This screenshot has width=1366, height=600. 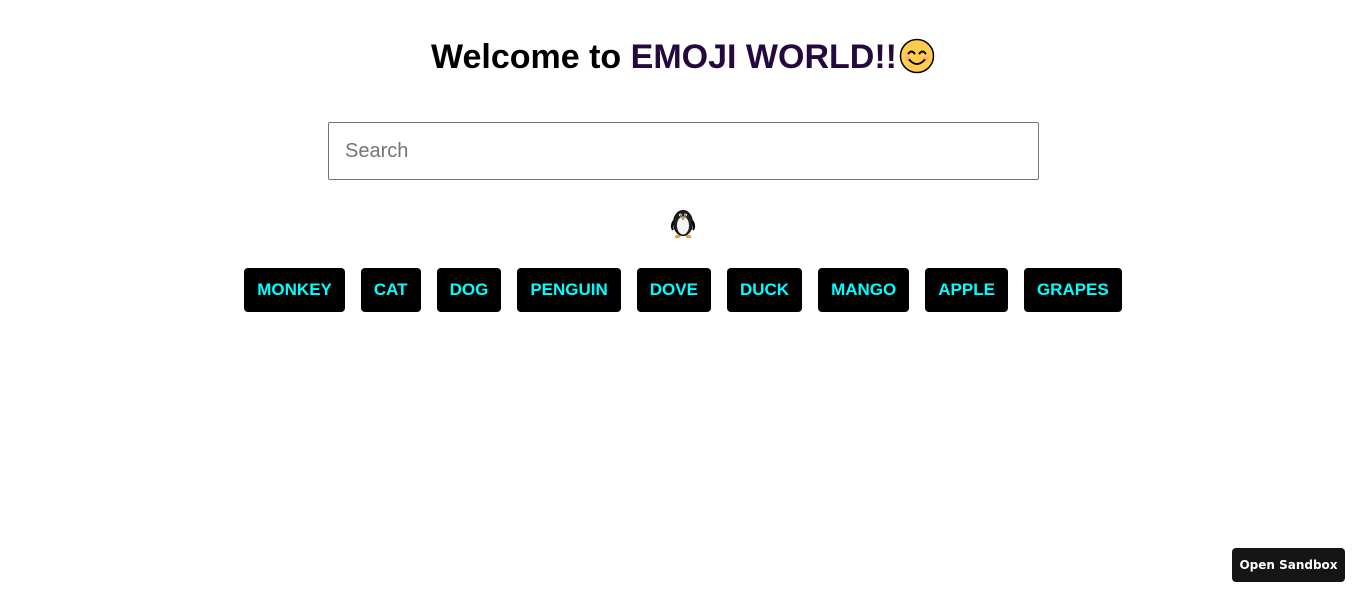 What do you see at coordinates (1288, 565) in the screenshot?
I see `open-sandbox-button: Open Sandbox` at bounding box center [1288, 565].